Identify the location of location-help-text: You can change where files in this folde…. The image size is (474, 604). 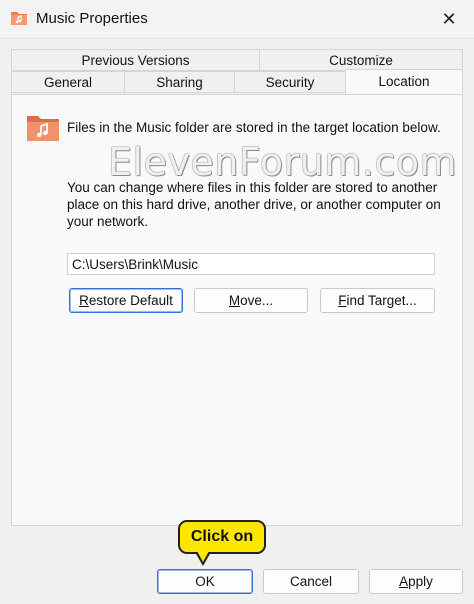
(254, 204).